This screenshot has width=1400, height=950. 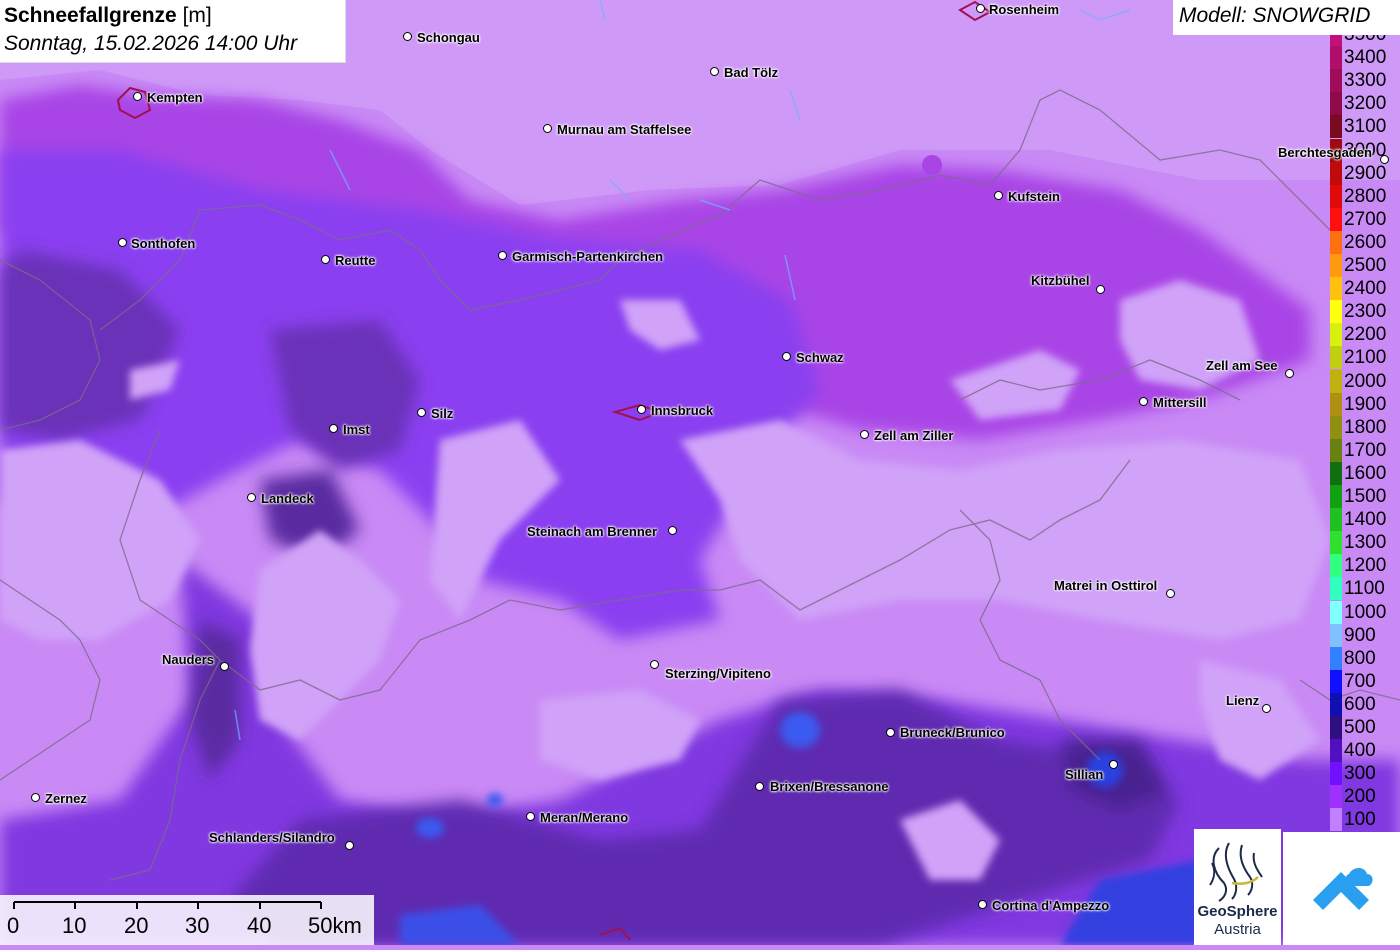 What do you see at coordinates (1242, 700) in the screenshot?
I see `city-label: Lienz` at bounding box center [1242, 700].